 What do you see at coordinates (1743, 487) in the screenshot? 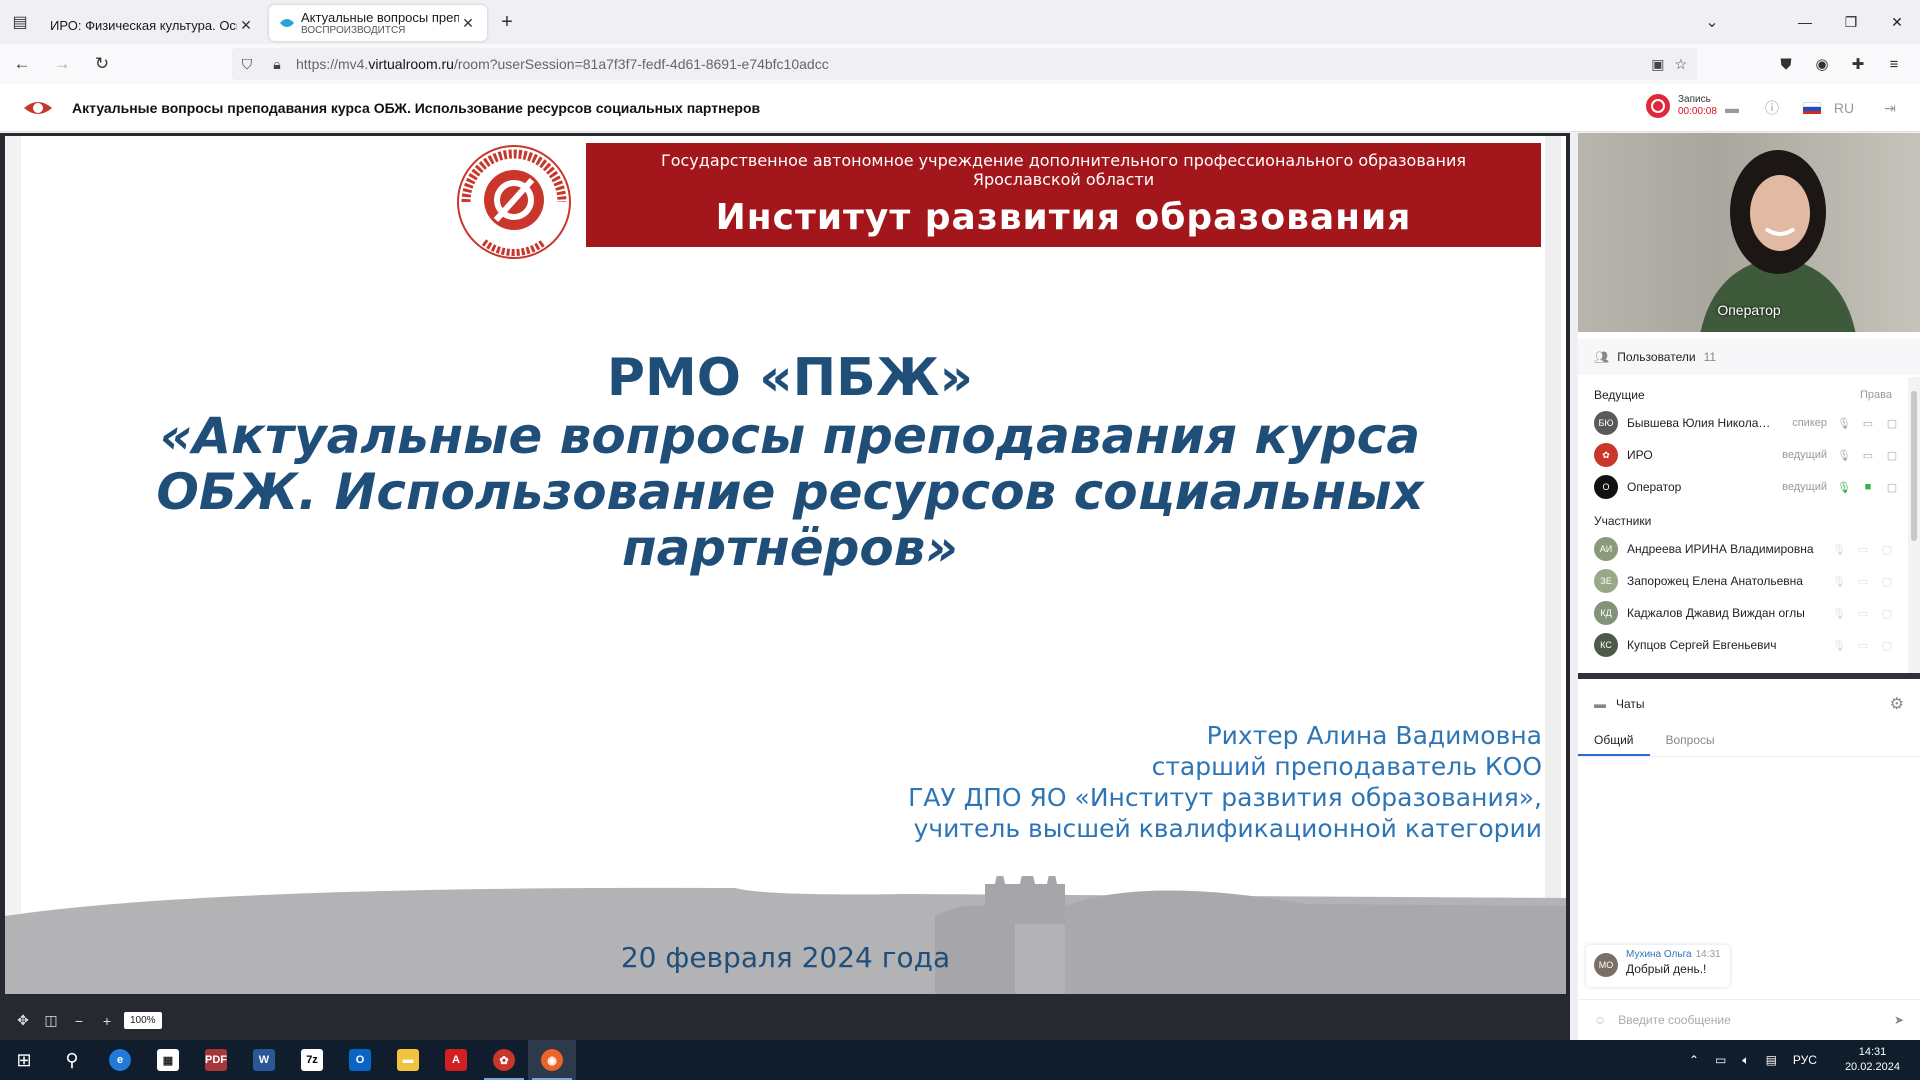
I see `user-row: О Оператор ведущий 🎙︎ ■ ▢` at bounding box center [1743, 487].